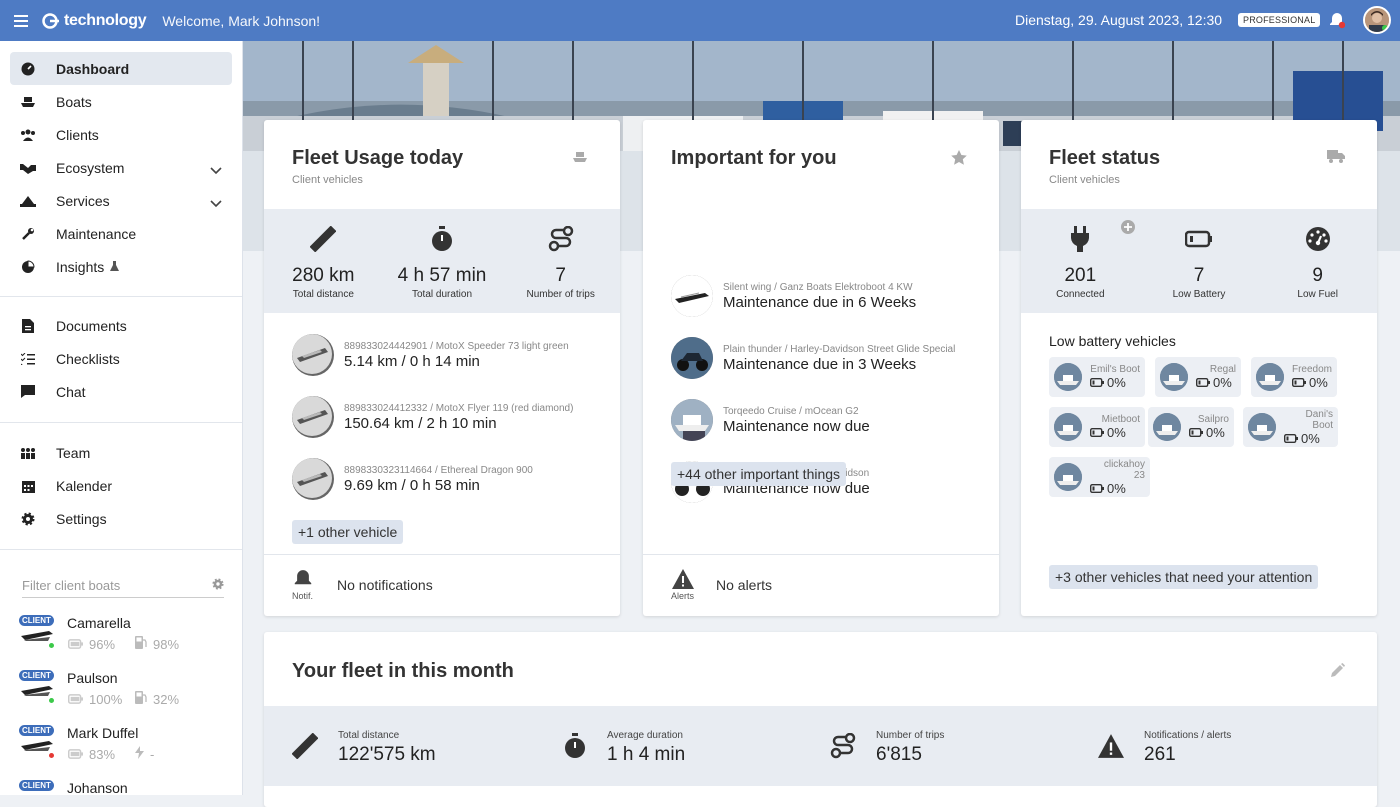 Image resolution: width=1400 pixels, height=807 pixels. I want to click on stat-low-fuel: 9 Low Fuel, so click(1317, 261).